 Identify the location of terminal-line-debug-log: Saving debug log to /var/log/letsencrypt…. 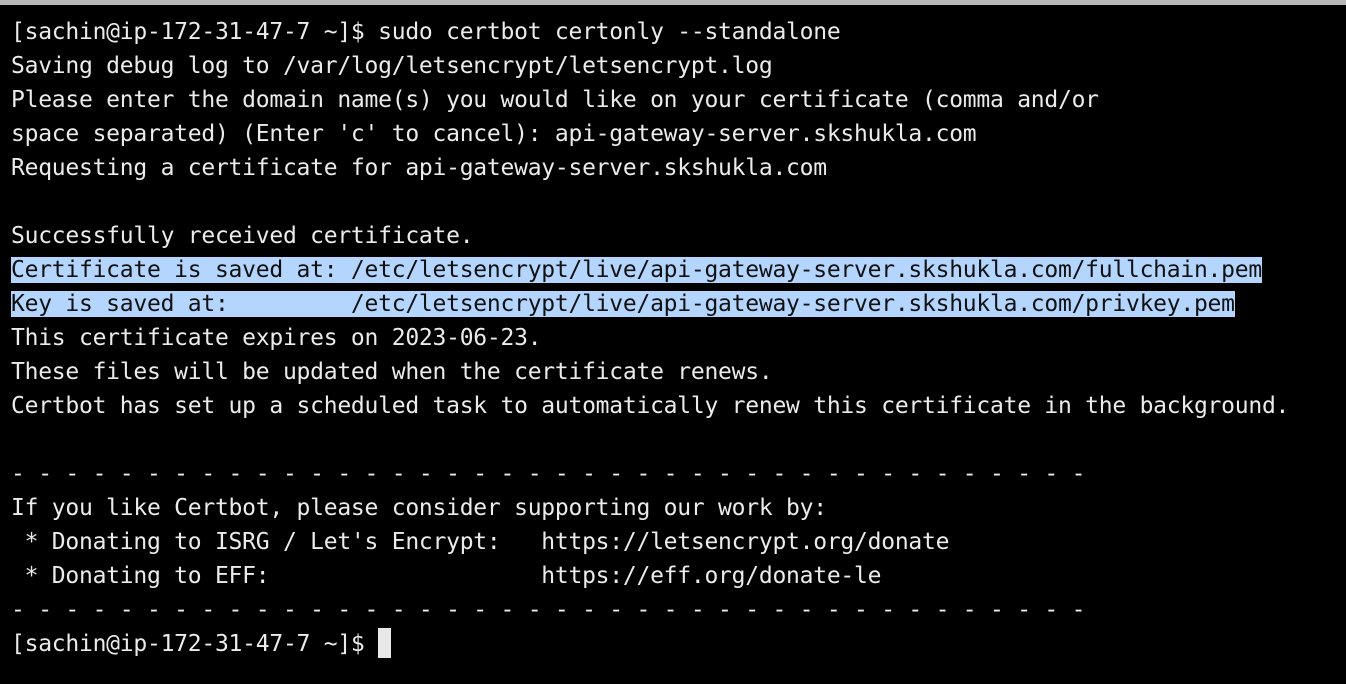
(392, 66).